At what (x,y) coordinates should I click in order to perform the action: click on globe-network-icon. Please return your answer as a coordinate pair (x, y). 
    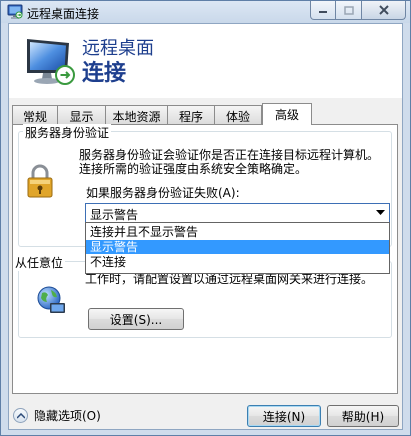
    Looking at the image, I should click on (51, 299).